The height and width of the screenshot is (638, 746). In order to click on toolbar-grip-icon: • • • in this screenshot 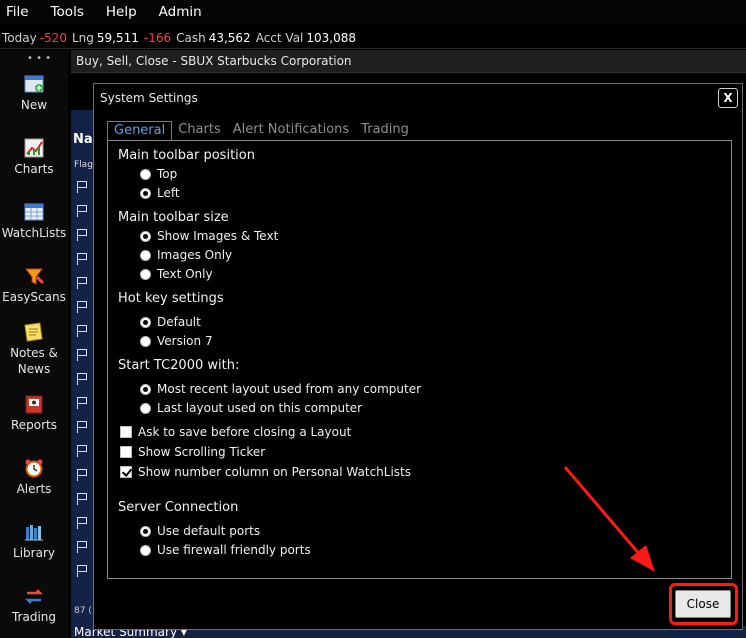, I will do `click(39, 58)`.